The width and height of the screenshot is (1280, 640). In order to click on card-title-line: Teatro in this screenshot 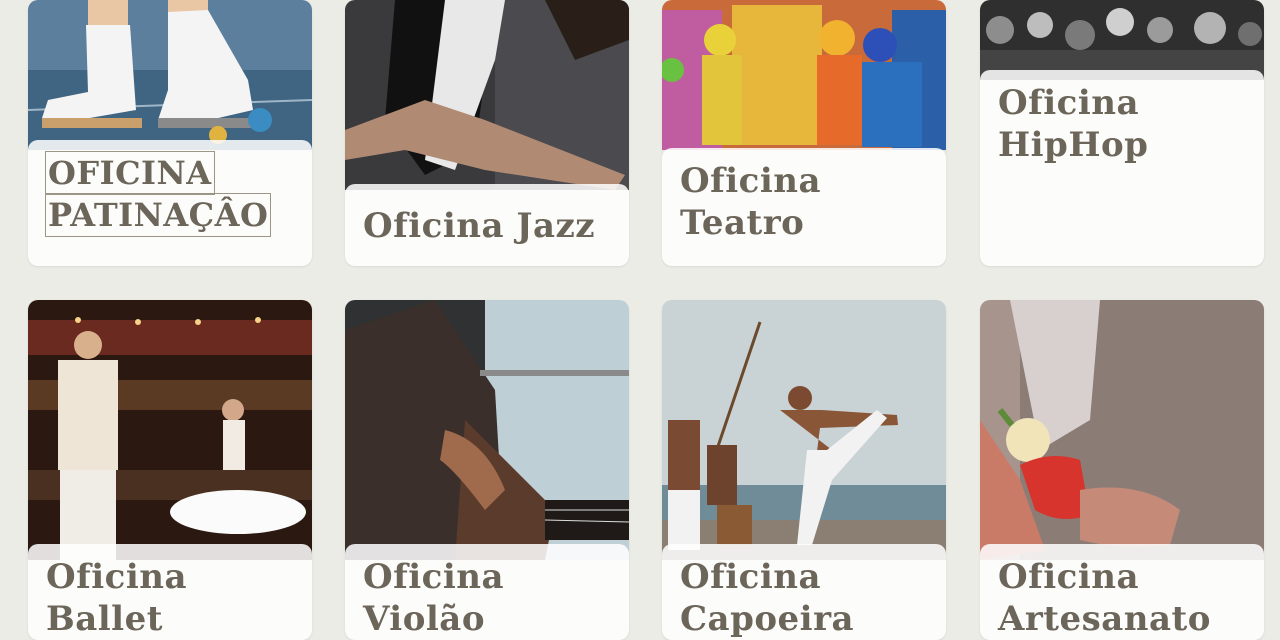, I will do `click(742, 223)`.